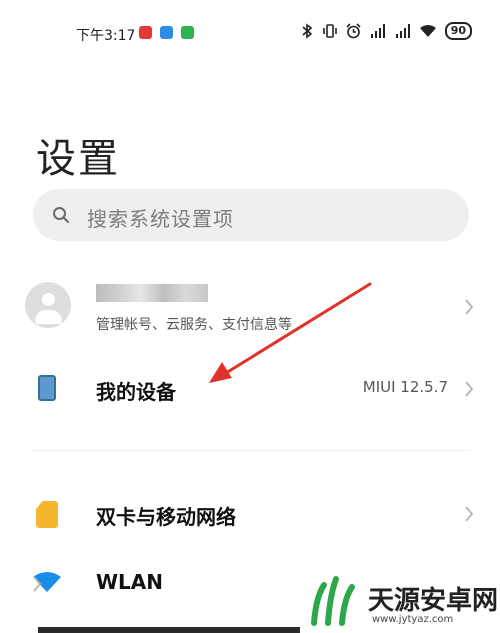 The width and height of the screenshot is (500, 633). What do you see at coordinates (250, 517) in the screenshot?
I see `sim-network-row: 双卡与移动网络` at bounding box center [250, 517].